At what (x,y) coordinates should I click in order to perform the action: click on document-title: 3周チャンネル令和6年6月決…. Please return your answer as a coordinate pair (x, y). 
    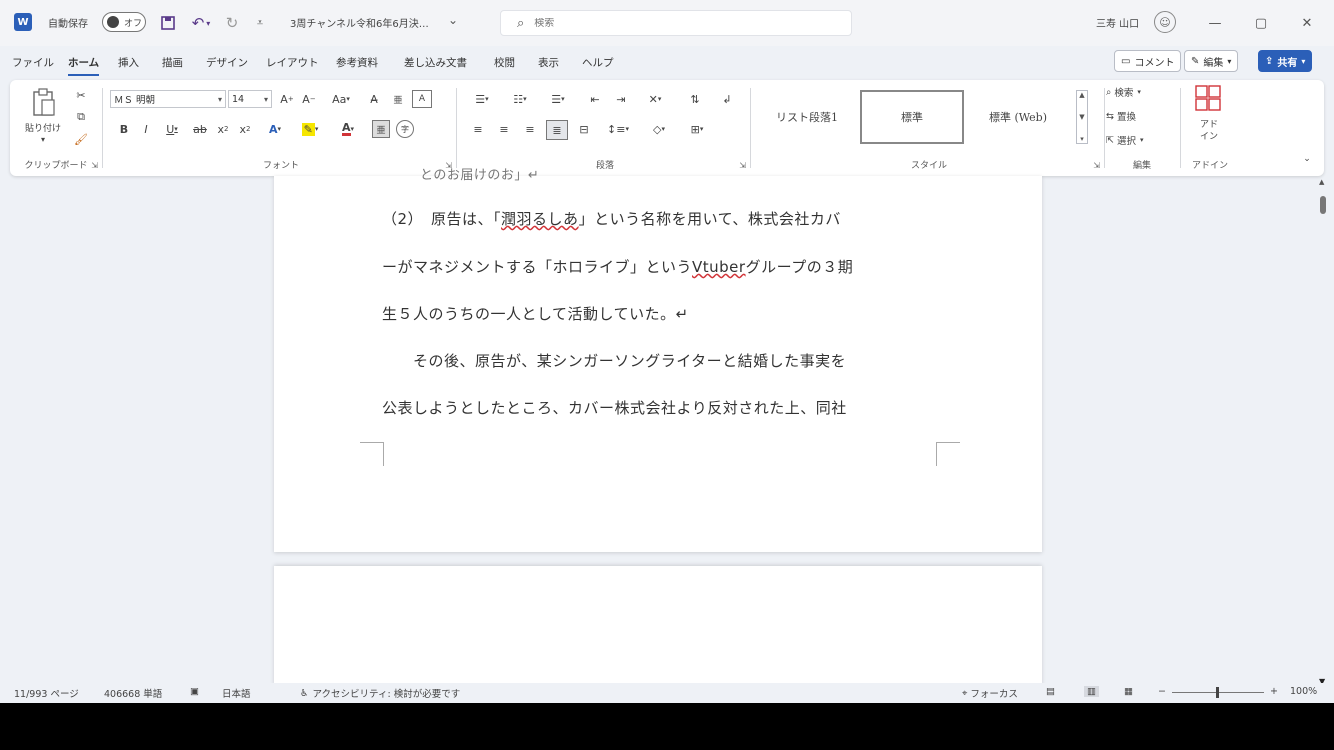
    Looking at the image, I should click on (359, 22).